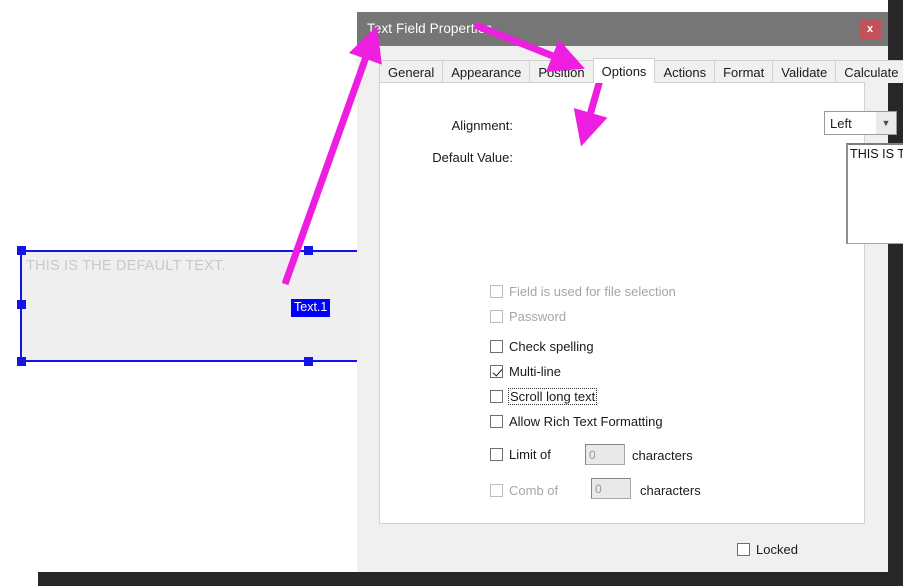 The width and height of the screenshot is (903, 586). I want to click on dialog-title: Text Field Properties, so click(430, 28).